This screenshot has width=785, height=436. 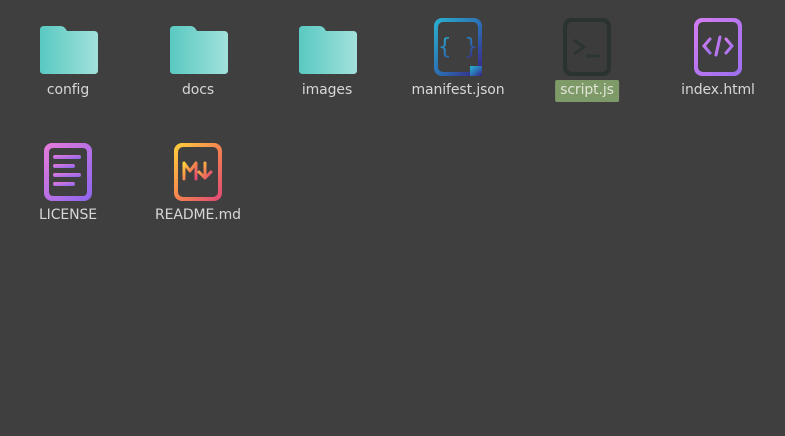 I want to click on file-readme-md: README.md, so click(x=198, y=184).